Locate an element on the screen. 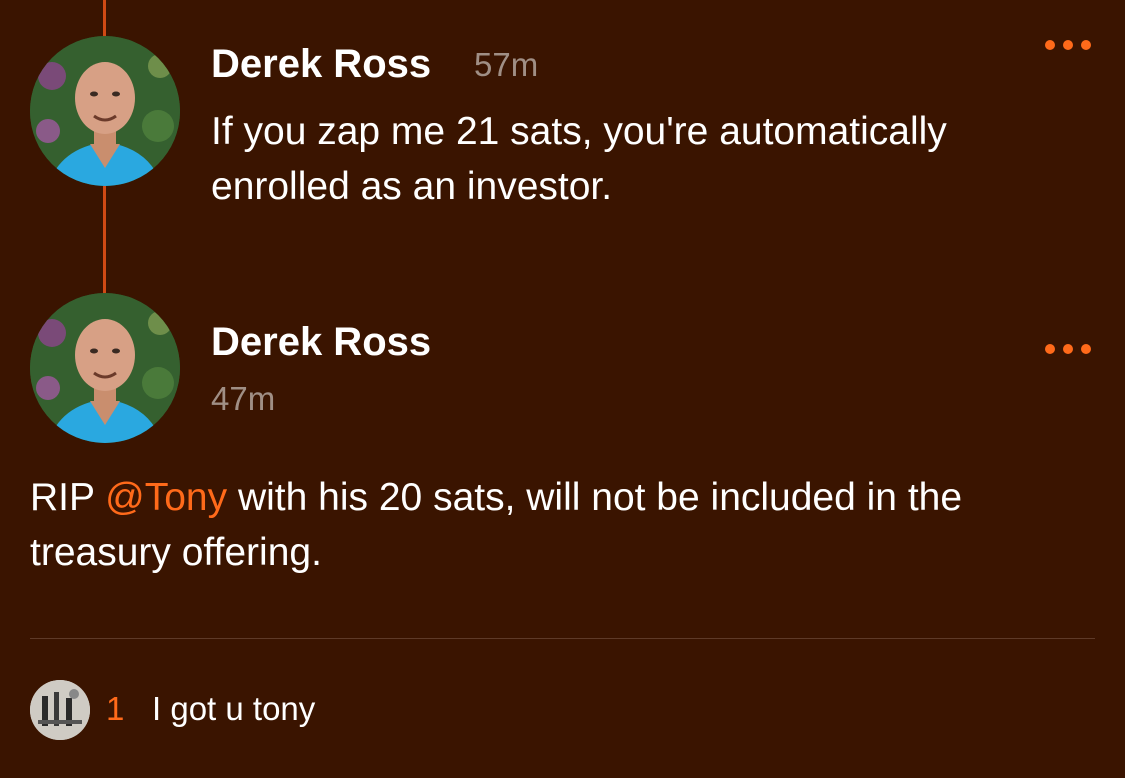  main-note-more-button is located at coordinates (1068, 349).